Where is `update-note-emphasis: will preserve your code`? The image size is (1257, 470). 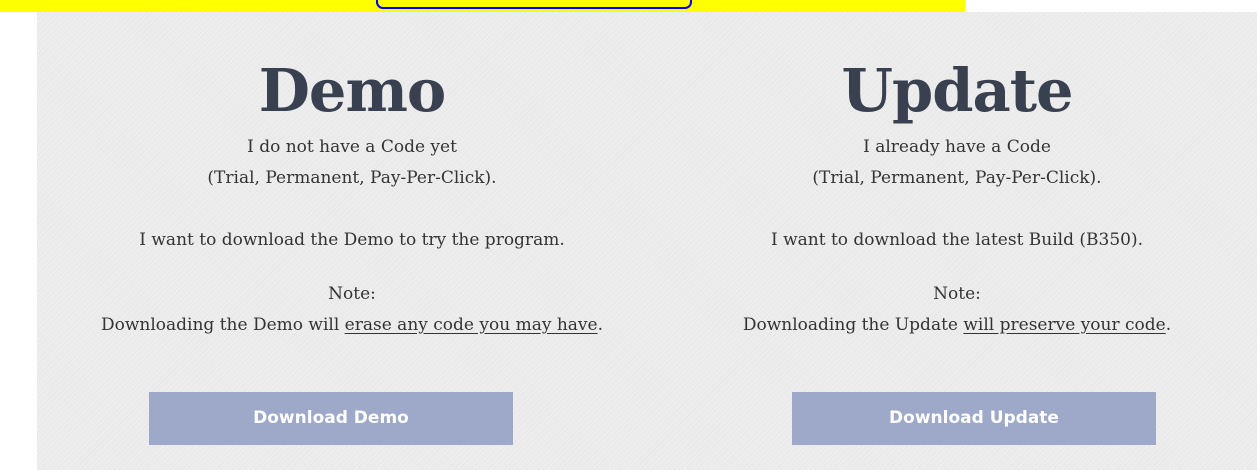
update-note-emphasis: will preserve your code is located at coordinates (1064, 325).